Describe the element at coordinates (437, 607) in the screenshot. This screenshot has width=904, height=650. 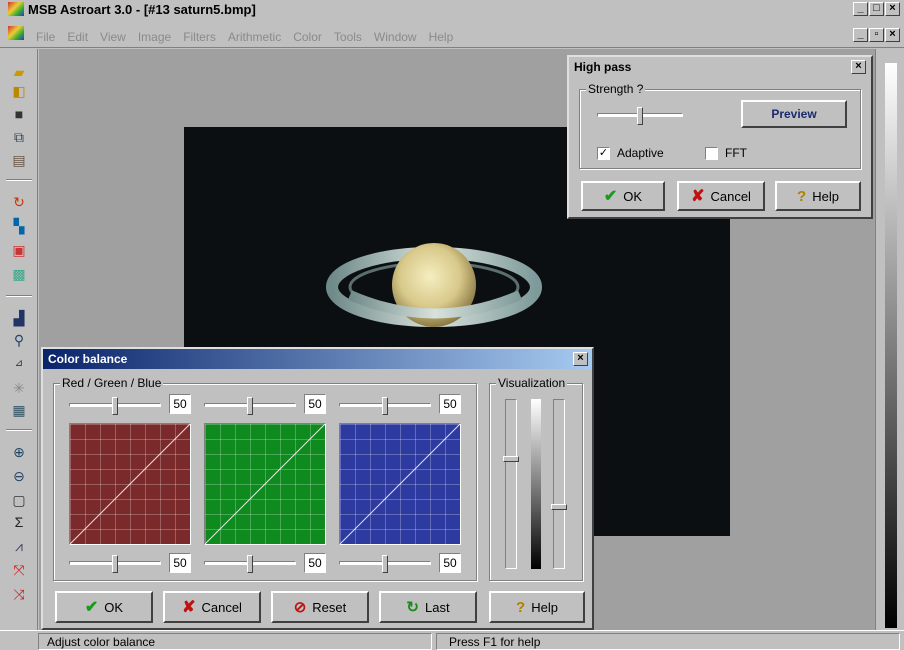
I see `colorbalance-last-label: Last` at that location.